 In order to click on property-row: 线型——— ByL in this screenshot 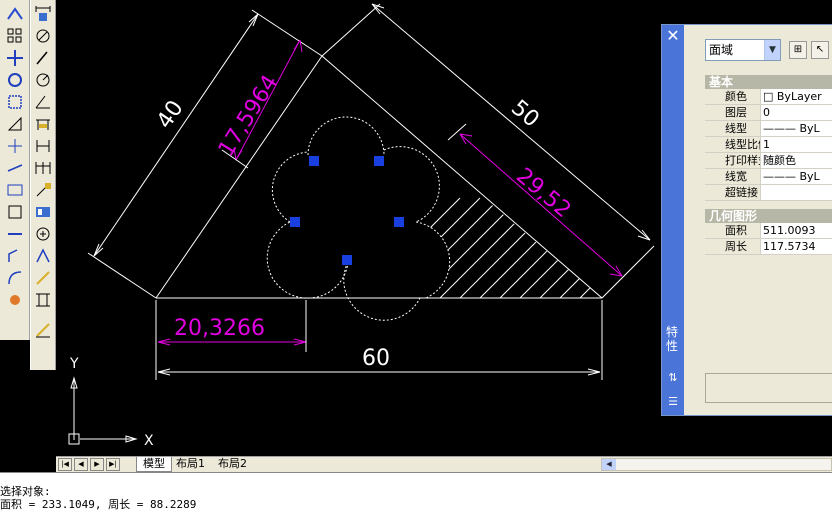, I will do `click(768, 129)`.